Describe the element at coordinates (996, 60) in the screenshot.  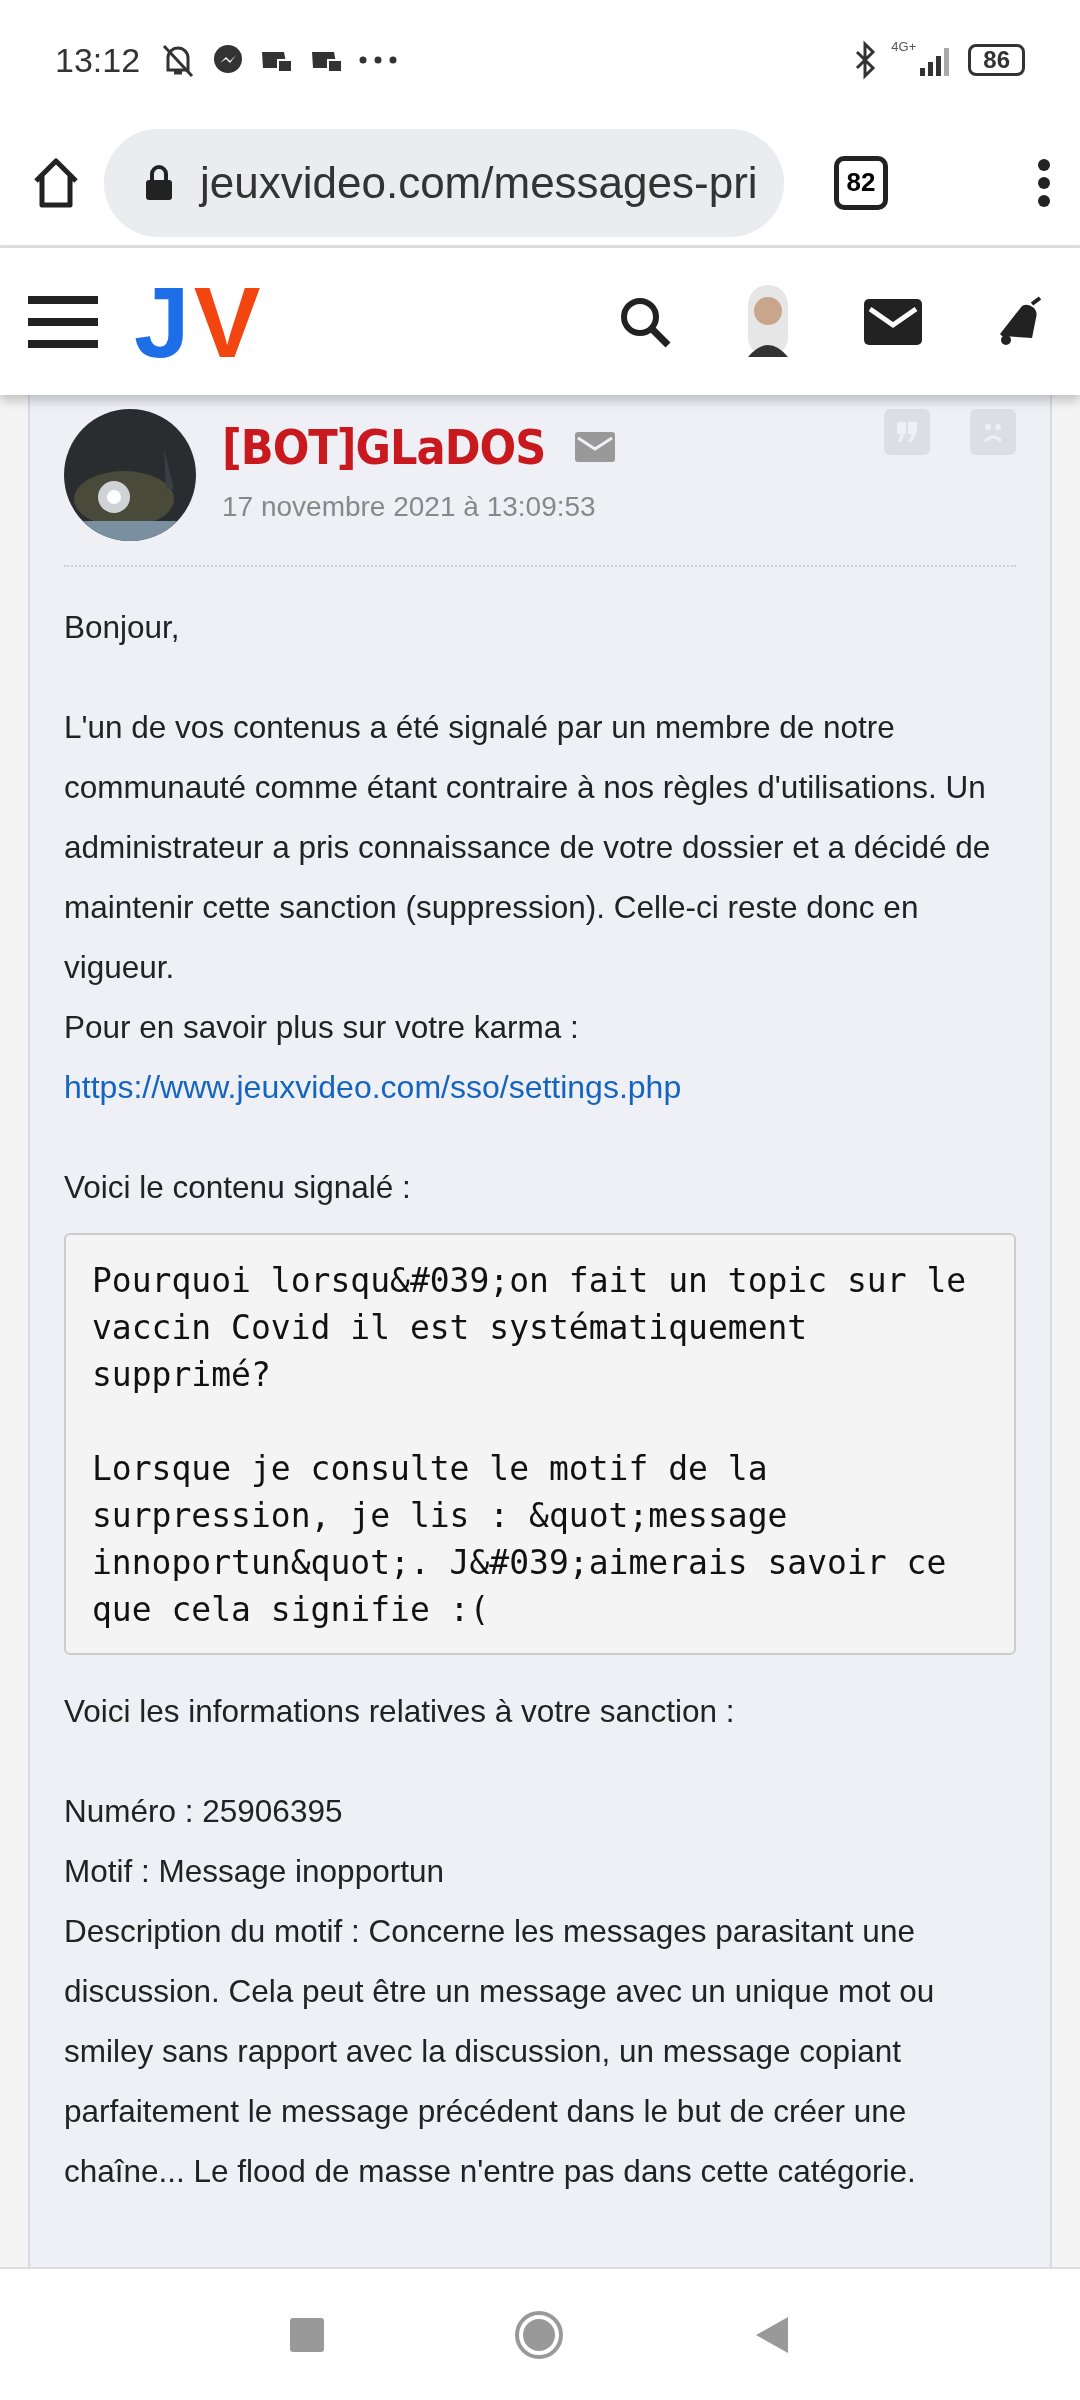
I see `battery-level: 86` at that location.